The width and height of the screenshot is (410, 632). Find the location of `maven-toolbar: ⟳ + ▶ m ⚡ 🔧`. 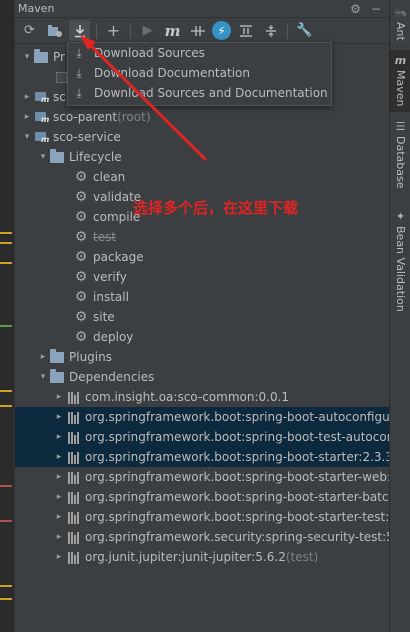

maven-toolbar: ⟳ + ▶ m ⚡ 🔧 is located at coordinates (202, 31).